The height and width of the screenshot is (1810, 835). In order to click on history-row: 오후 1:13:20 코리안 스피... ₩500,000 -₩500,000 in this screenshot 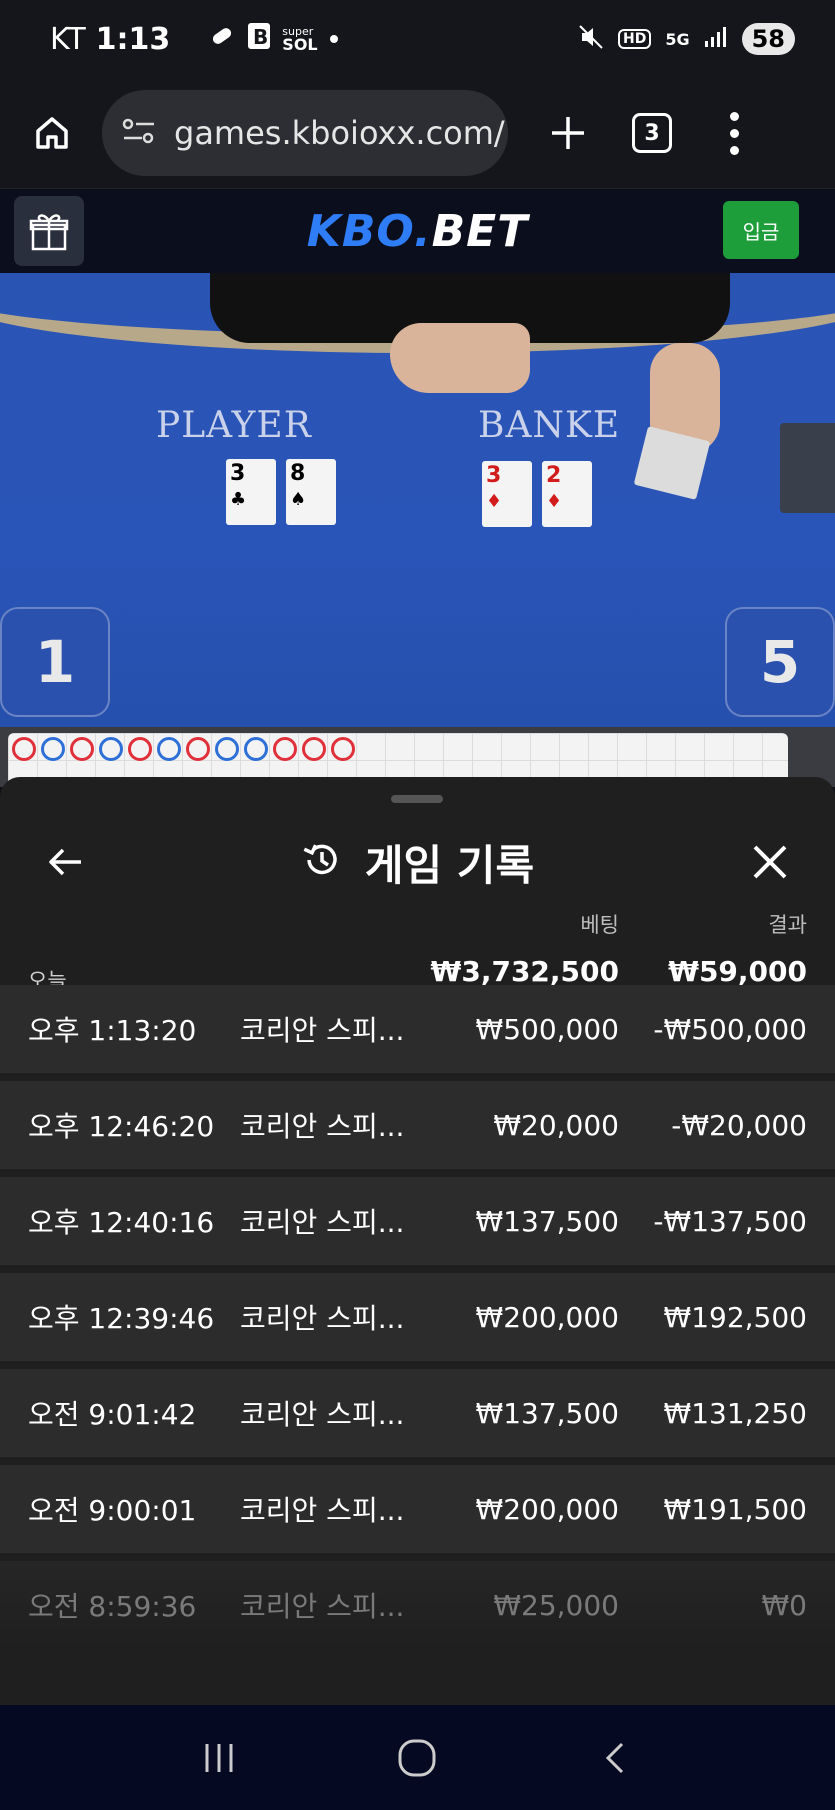, I will do `click(417, 1029)`.